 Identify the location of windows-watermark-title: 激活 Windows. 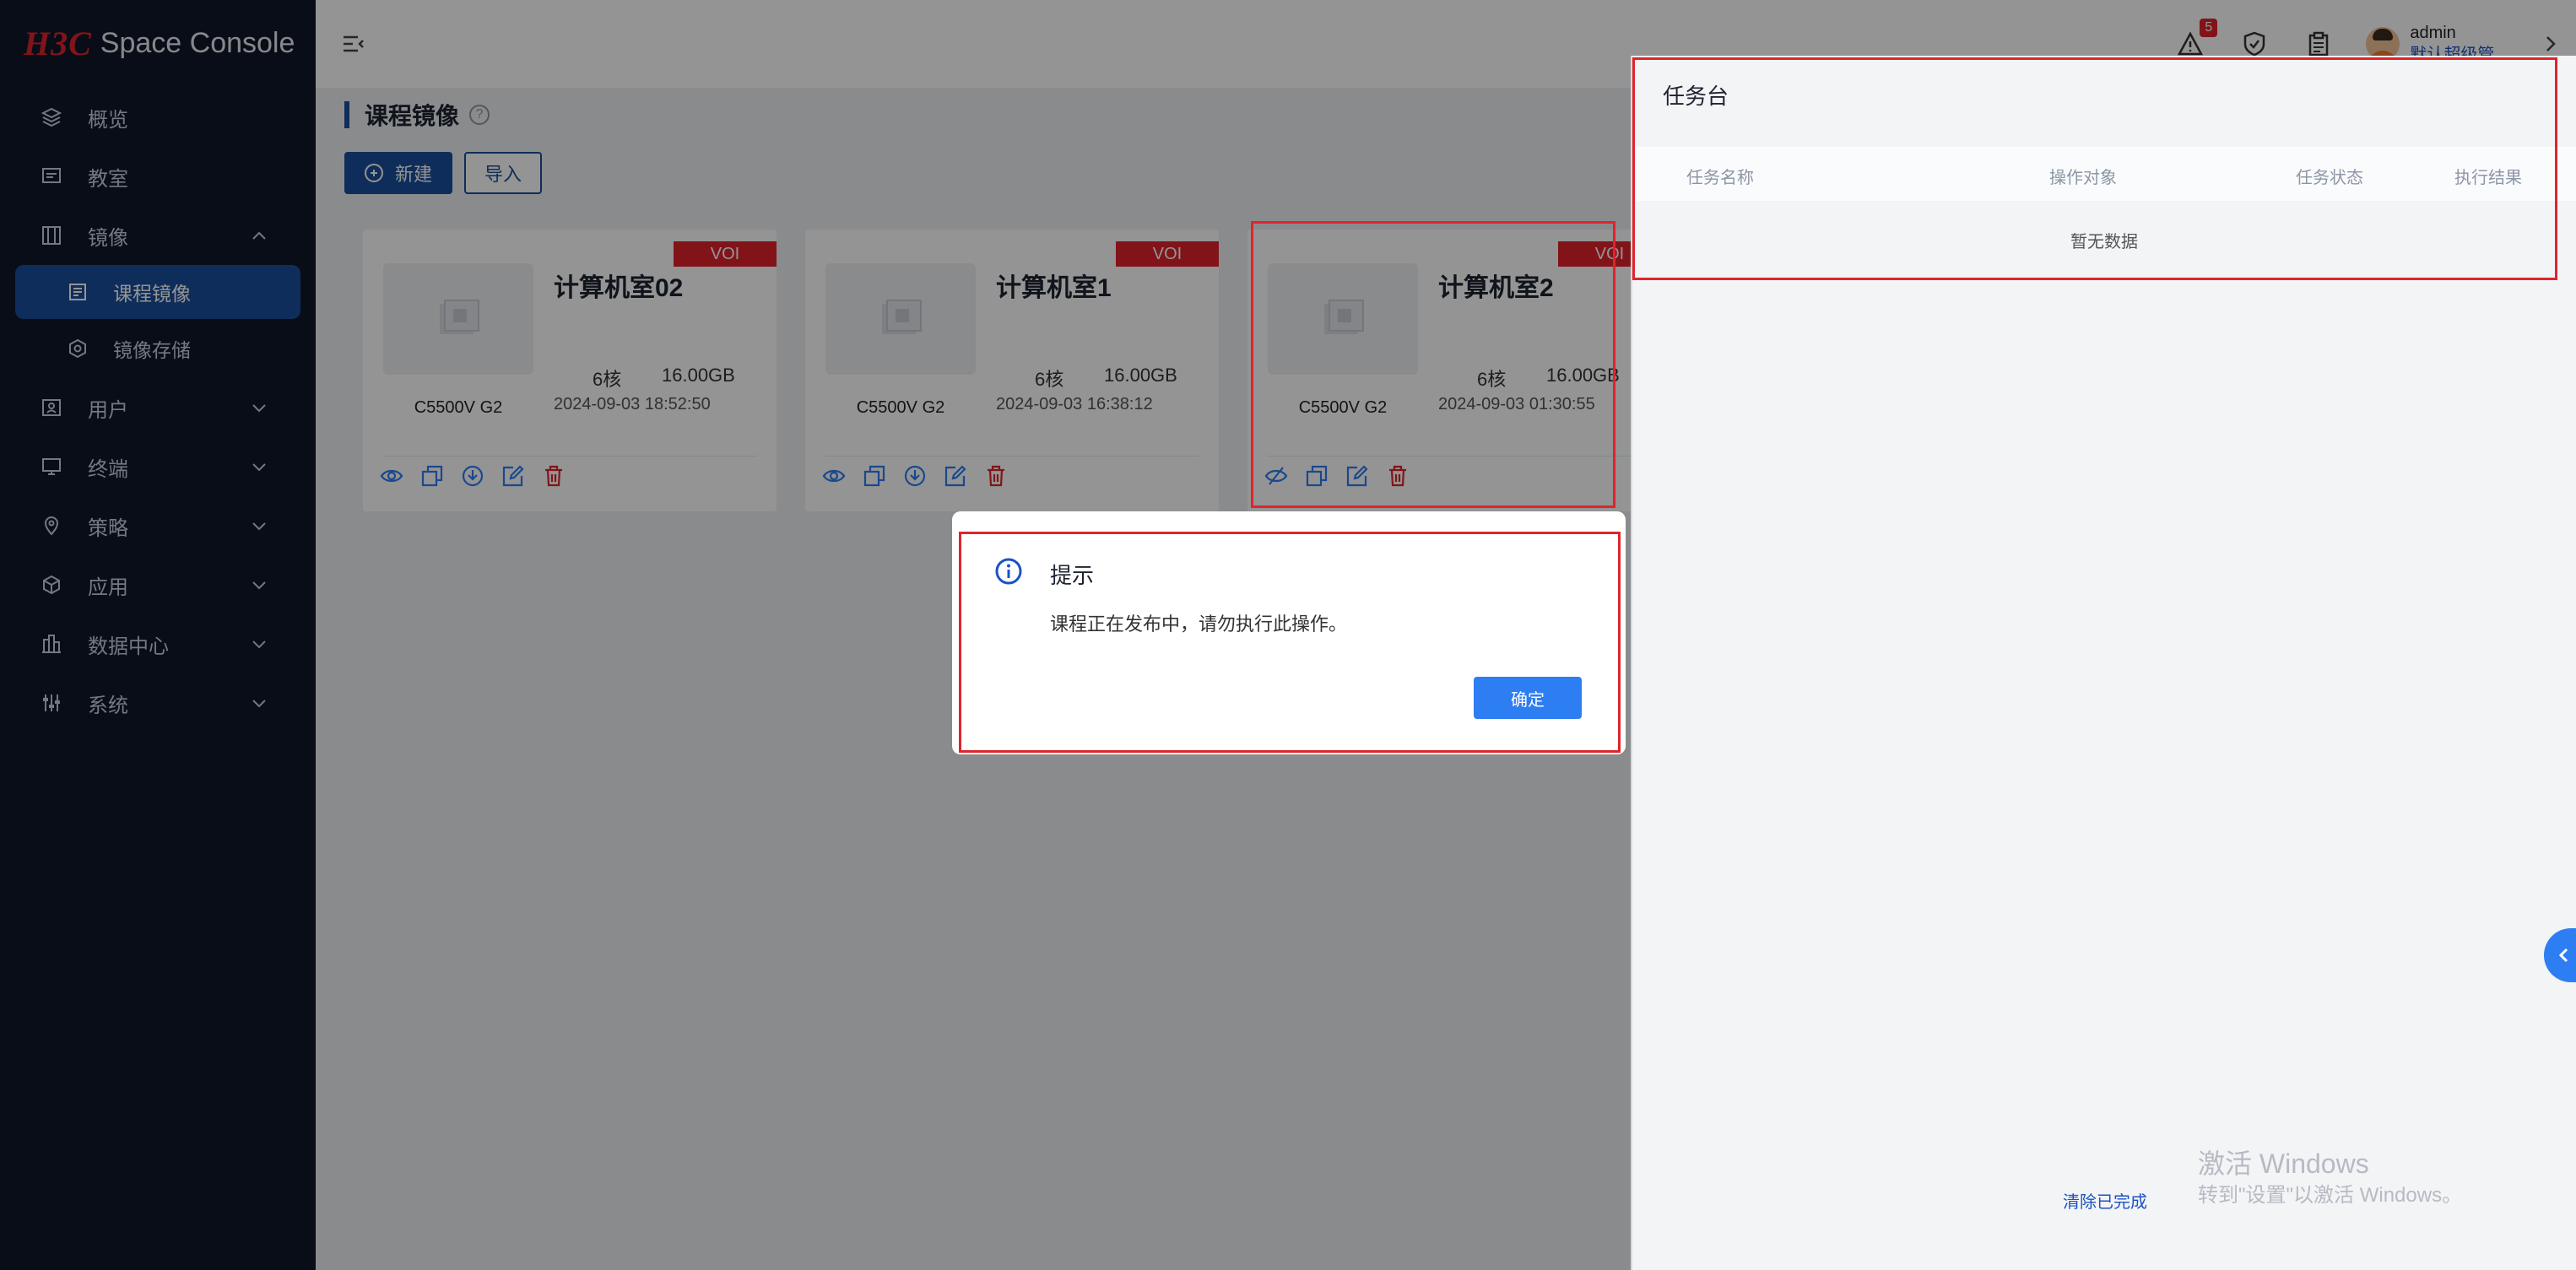
(2283, 1163).